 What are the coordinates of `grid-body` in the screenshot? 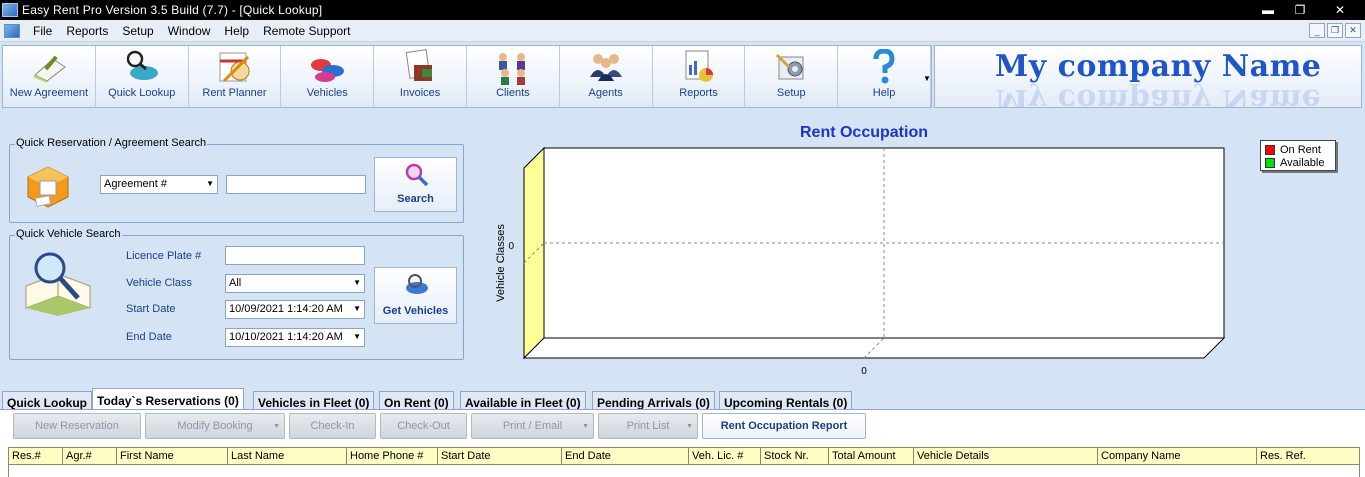 It's located at (684, 471).